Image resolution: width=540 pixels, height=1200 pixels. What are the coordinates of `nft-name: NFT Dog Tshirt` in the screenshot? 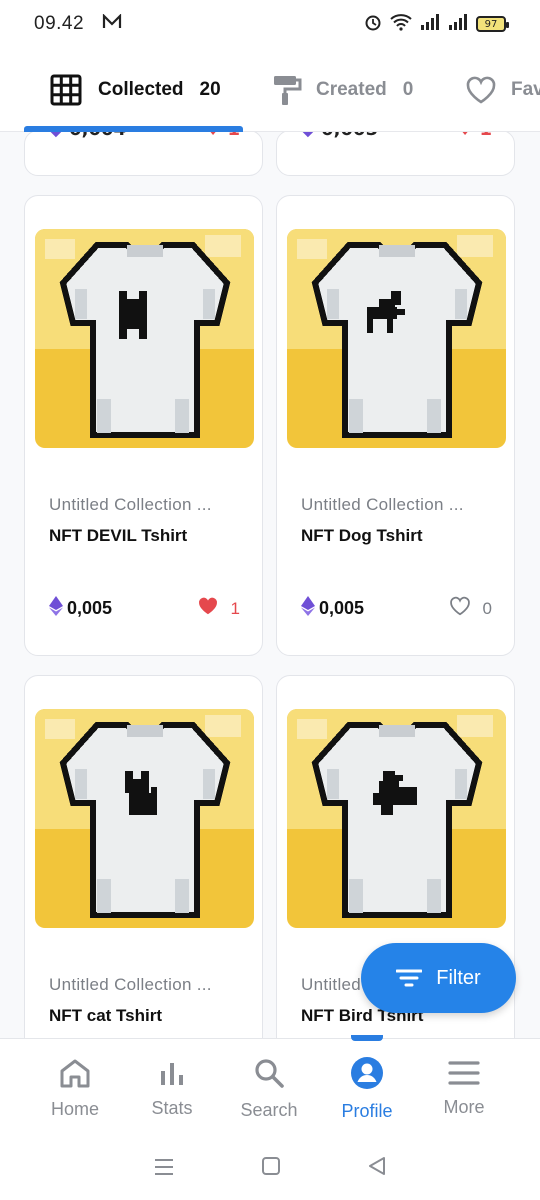 It's located at (362, 535).